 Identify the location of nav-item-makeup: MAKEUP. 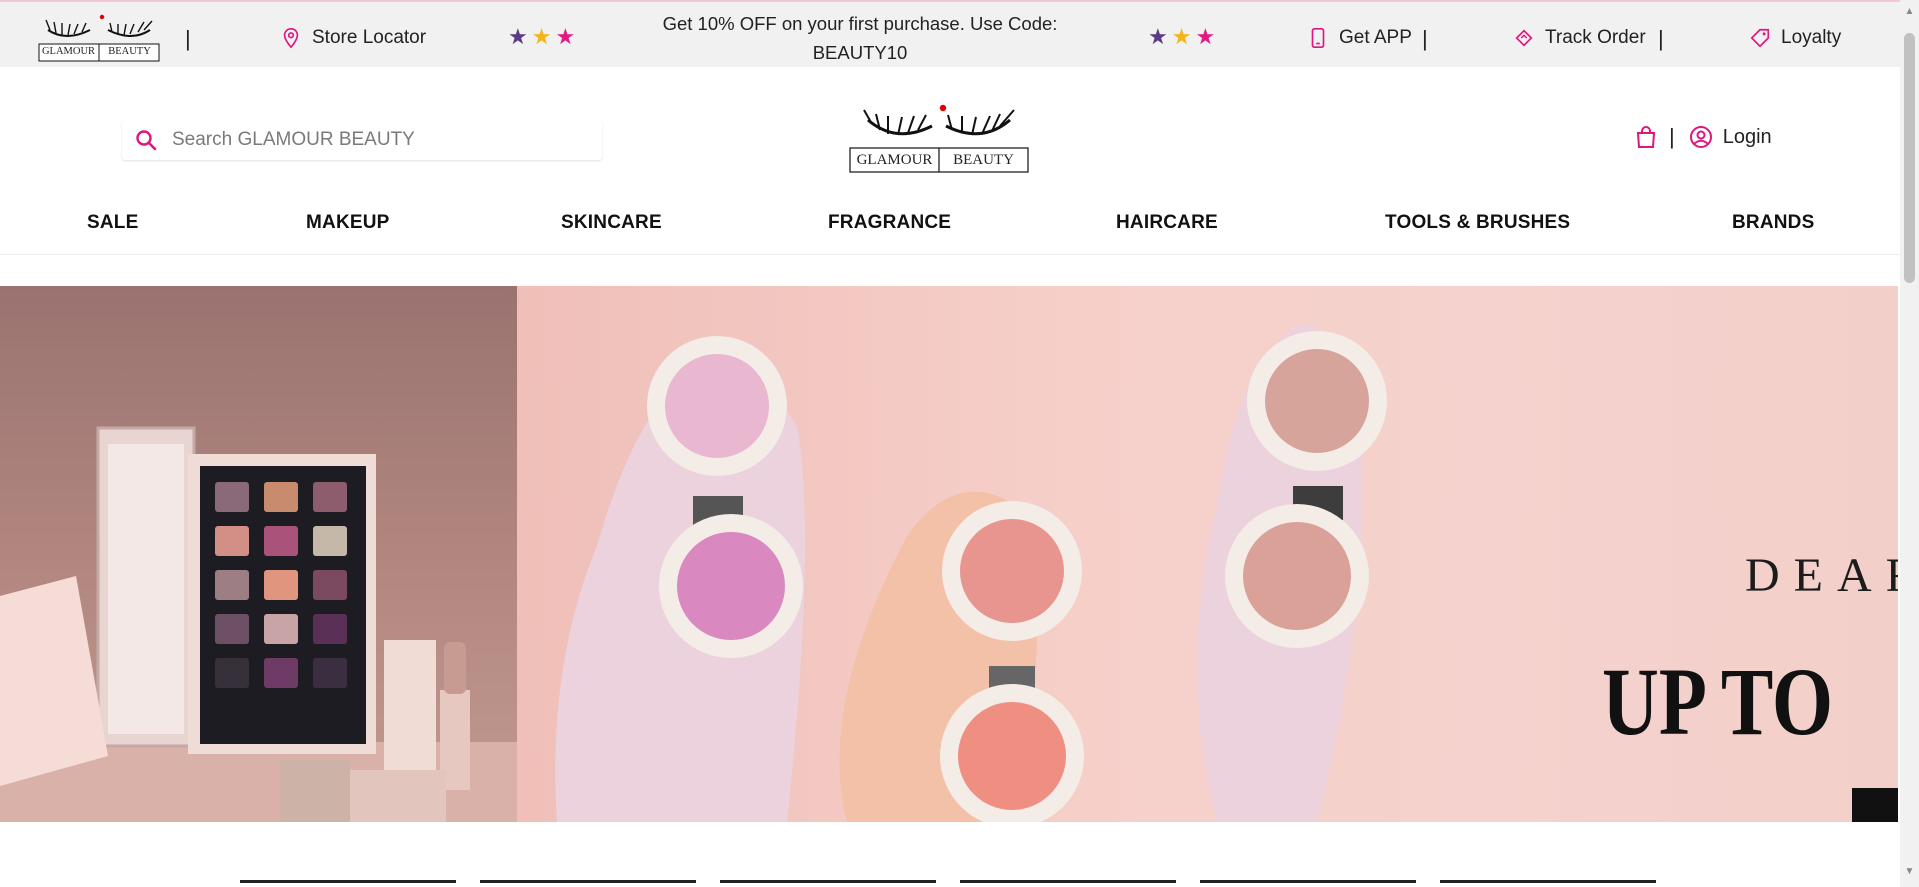
(348, 223).